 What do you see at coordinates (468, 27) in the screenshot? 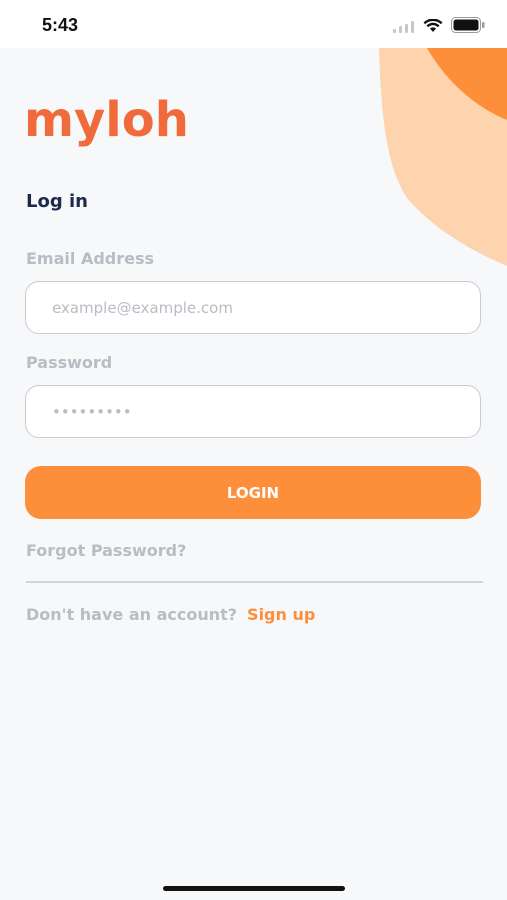
I see `battery-icon` at bounding box center [468, 27].